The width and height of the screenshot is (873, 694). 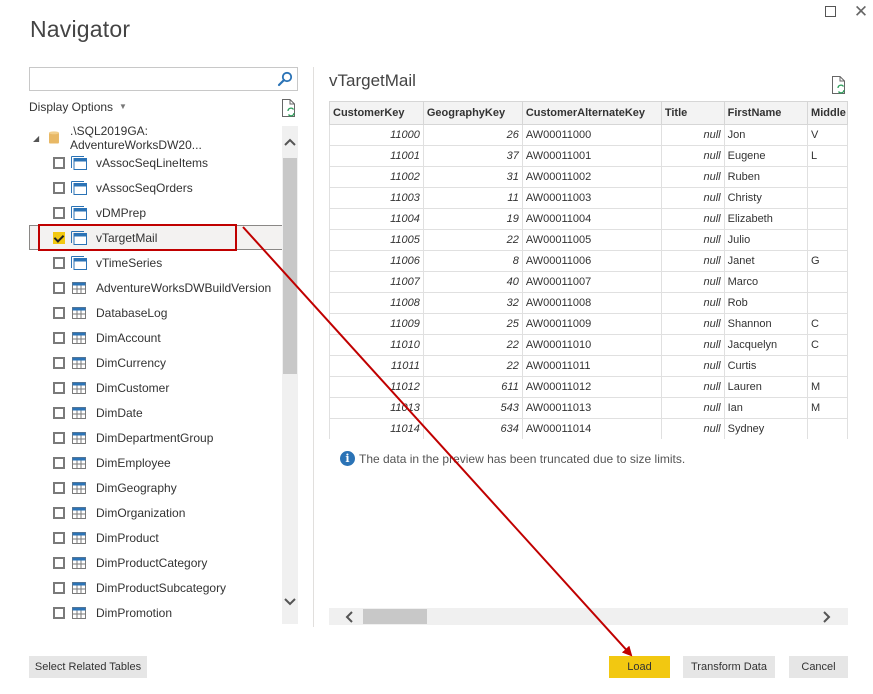 What do you see at coordinates (376, 198) in the screenshot?
I see `table-cell: 11003` at bounding box center [376, 198].